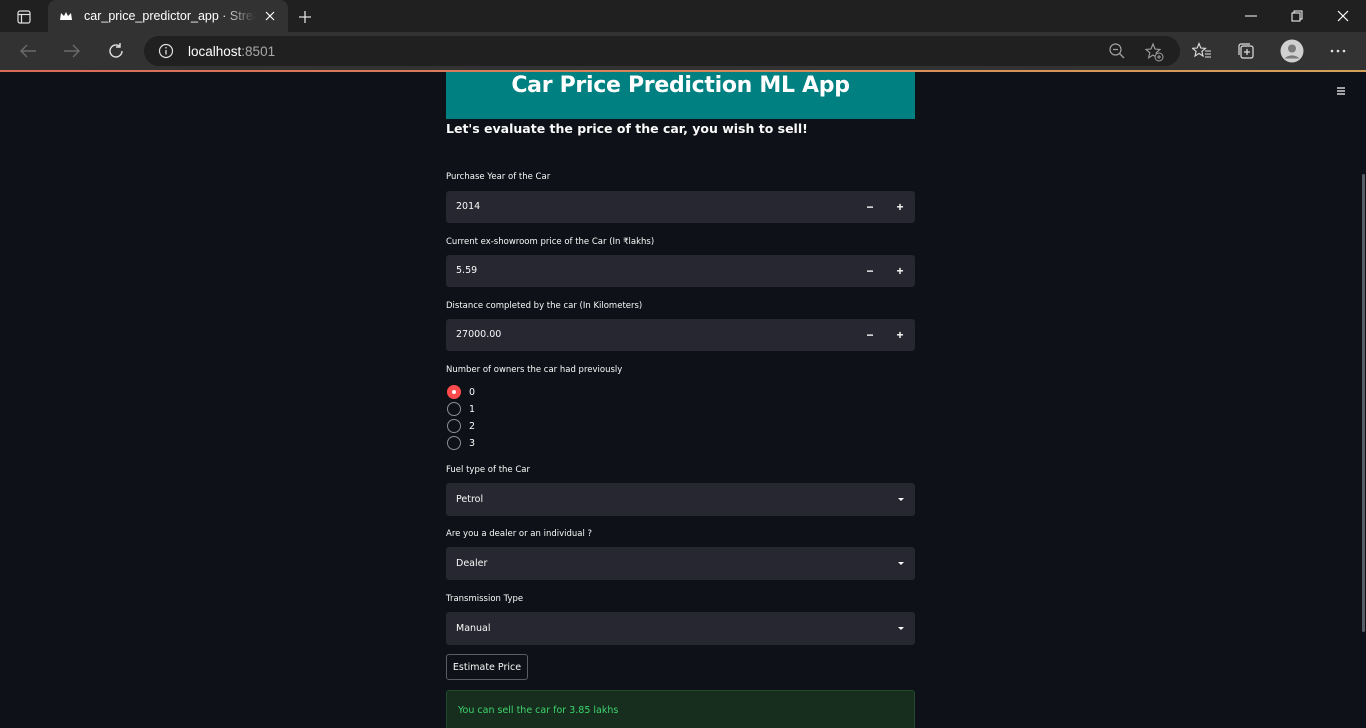 The height and width of the screenshot is (728, 1366). Describe the element at coordinates (470, 499) in the screenshot. I see `fuel-type-value: Petrol` at that location.